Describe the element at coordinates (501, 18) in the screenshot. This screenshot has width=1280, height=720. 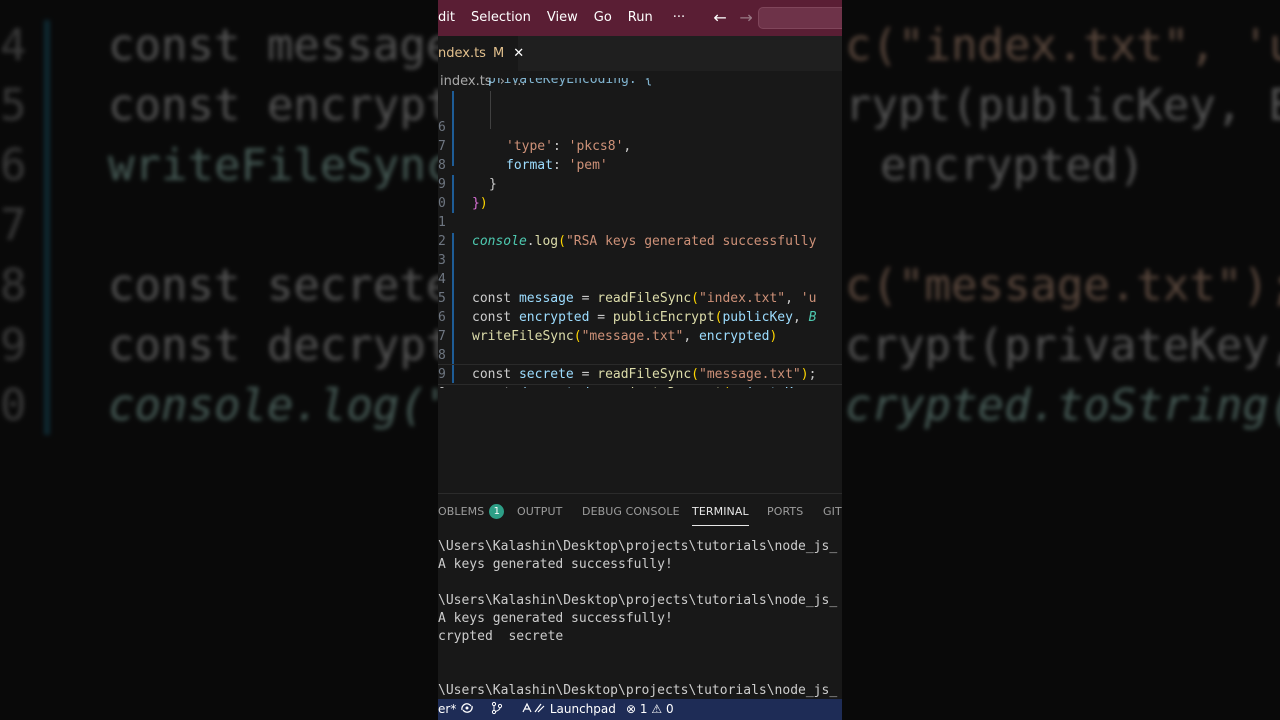
I see `menu-selection: Selection` at that location.